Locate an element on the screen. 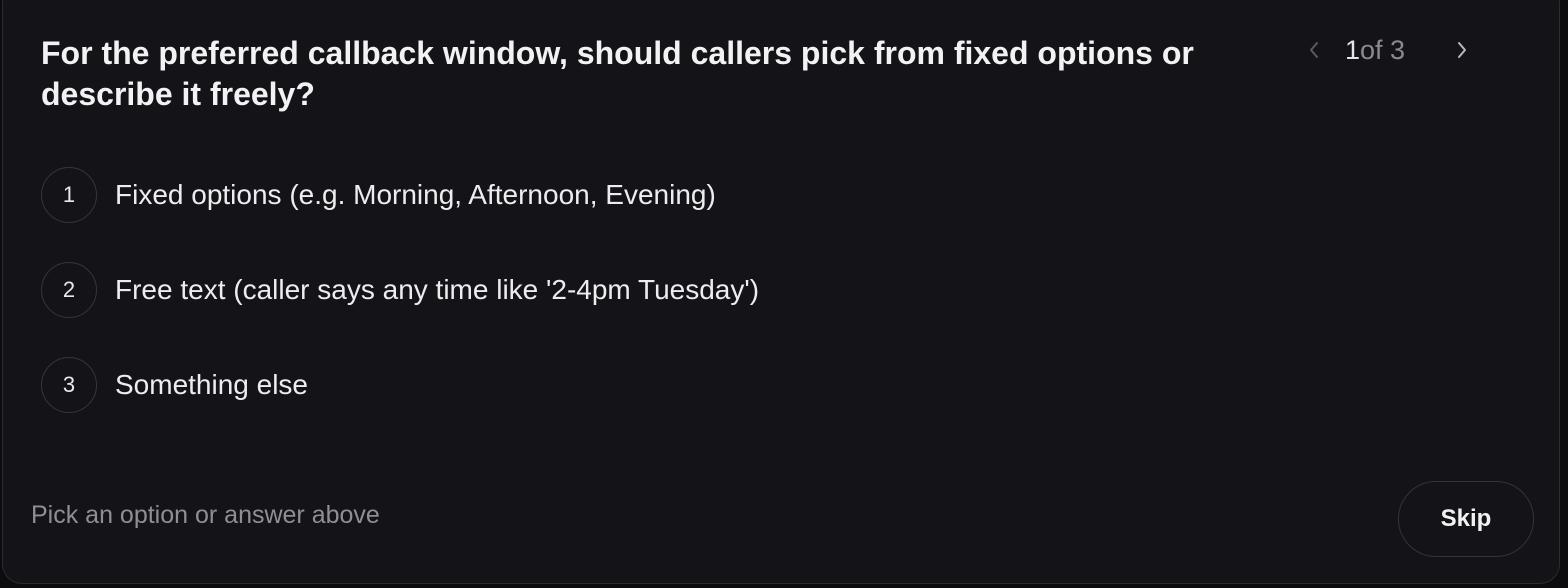 This screenshot has height=588, width=1568. option-label: Something else is located at coordinates (212, 384).